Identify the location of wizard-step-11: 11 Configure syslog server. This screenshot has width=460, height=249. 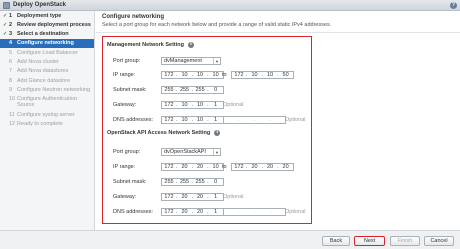
(47, 114).